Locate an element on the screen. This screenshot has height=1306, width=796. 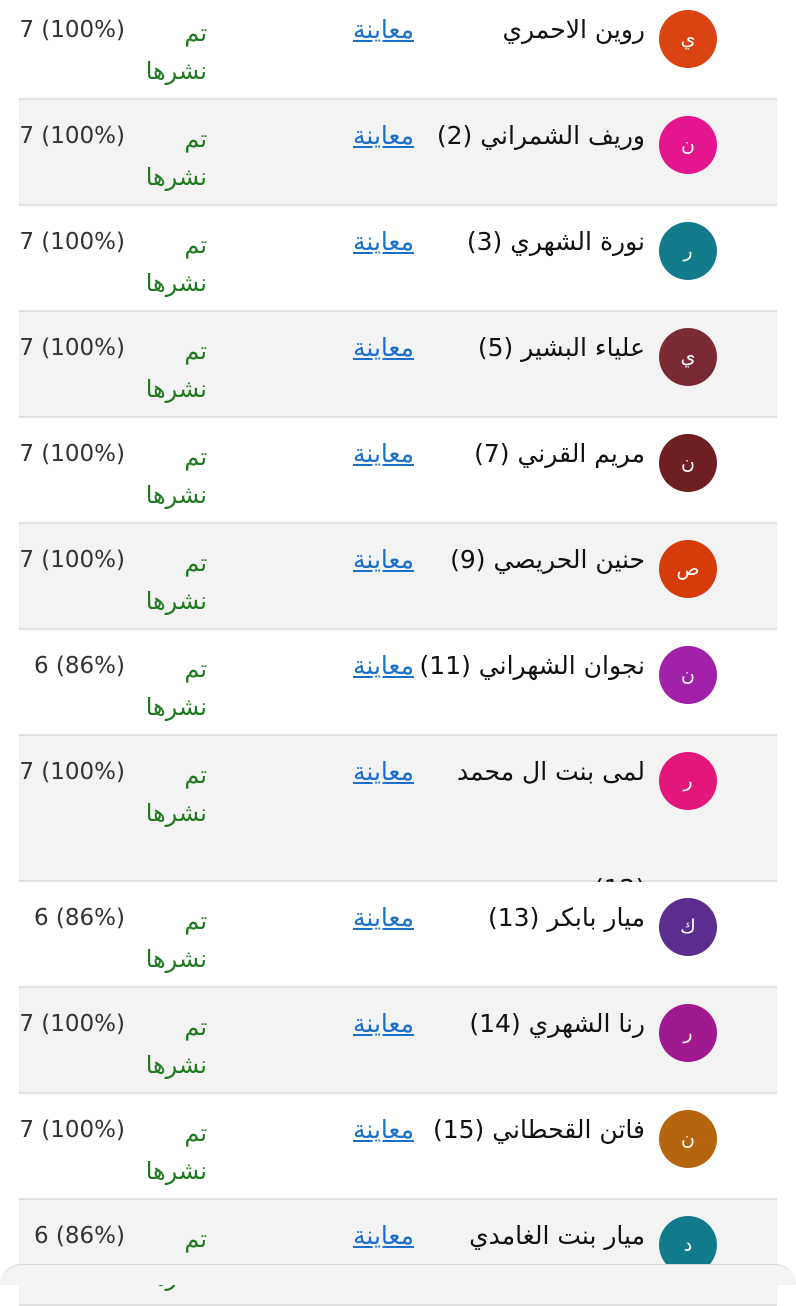
bottom-sheet-handle is located at coordinates (398, 1274).